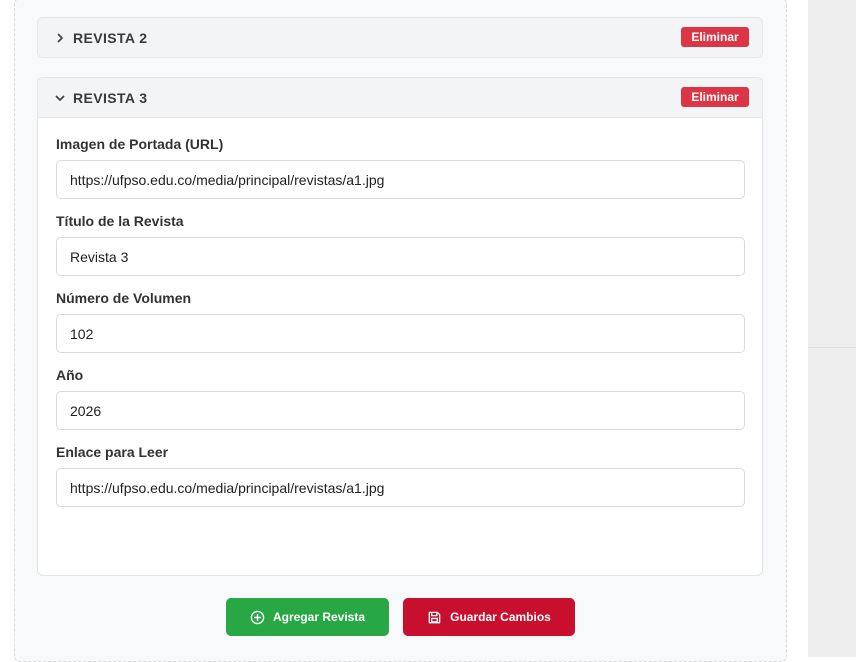  I want to click on add-magazine-label: Agregar Revista, so click(319, 617).